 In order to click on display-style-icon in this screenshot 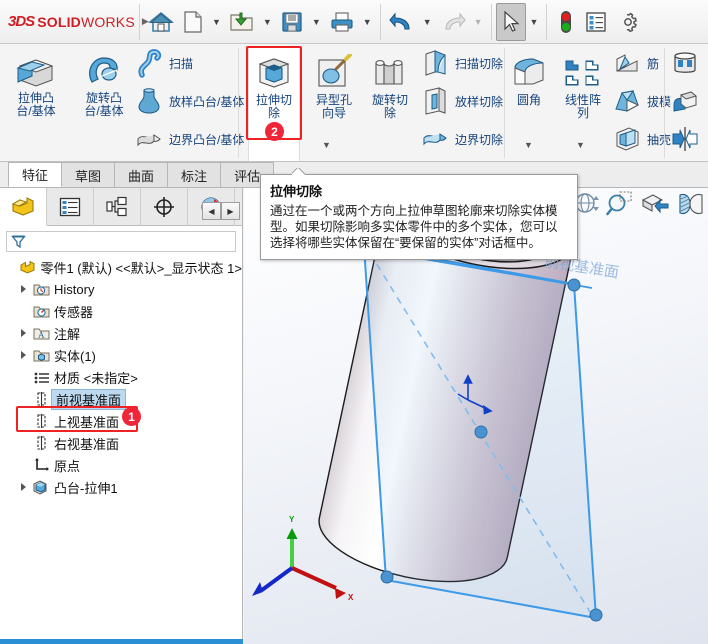, I will do `click(691, 205)`.